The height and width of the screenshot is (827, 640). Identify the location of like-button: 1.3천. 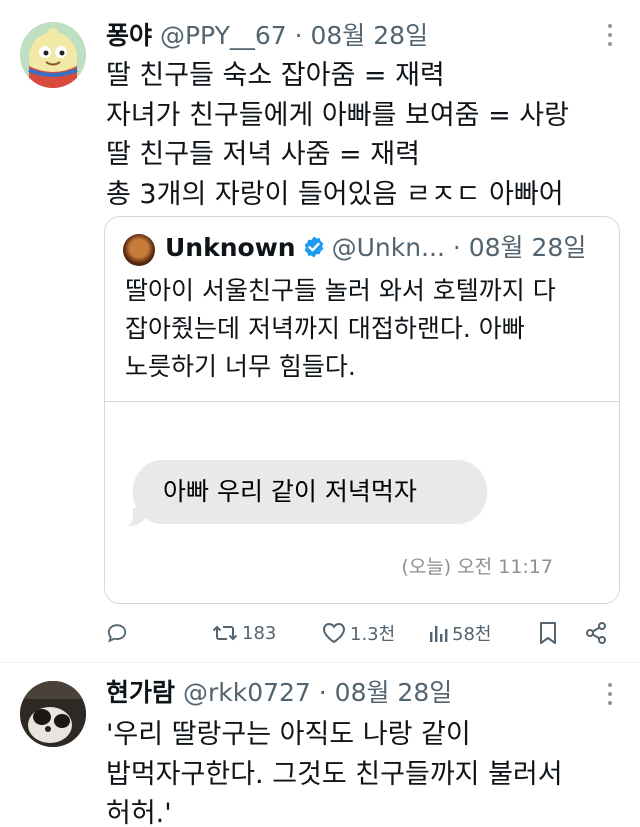
(358, 633).